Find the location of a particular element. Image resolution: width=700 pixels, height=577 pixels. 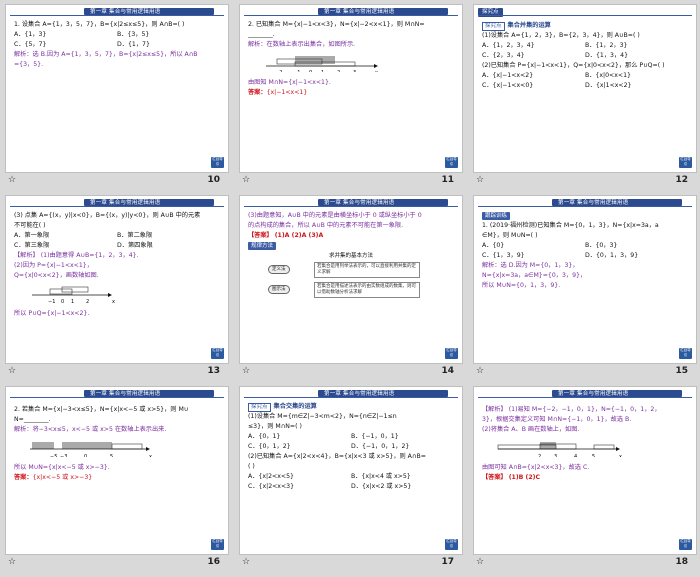

solution-text: (2)将集合 A、B 画在数轴上，如图. is located at coordinates (531, 429).